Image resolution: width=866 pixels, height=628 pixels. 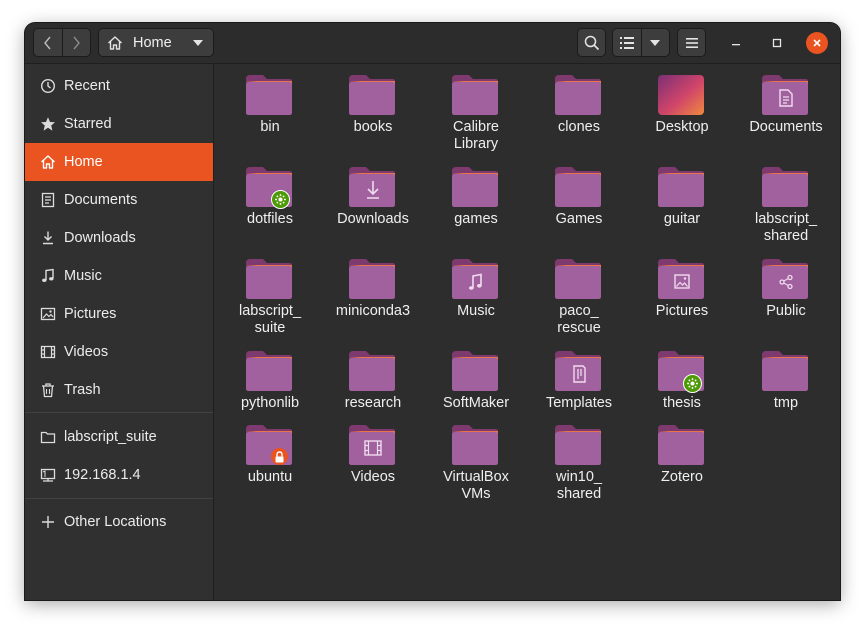 What do you see at coordinates (48, 522) in the screenshot?
I see `plus-icon` at bounding box center [48, 522].